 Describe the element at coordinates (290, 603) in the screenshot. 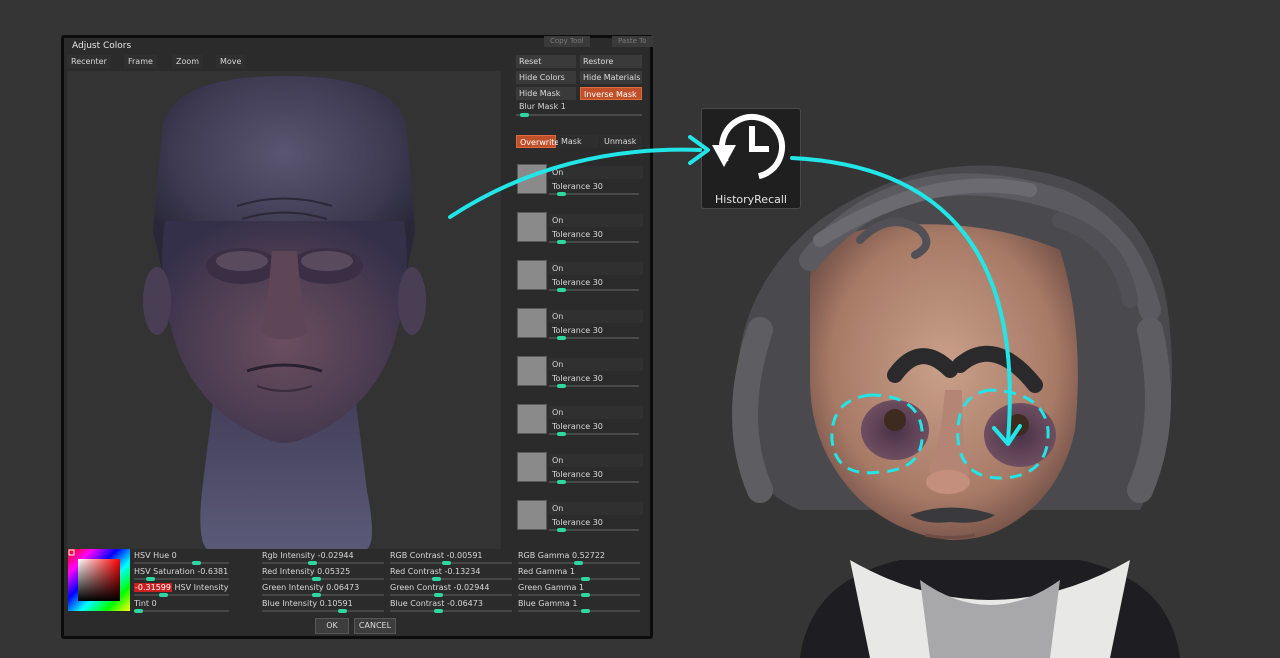

I see `param-label: Blue Intensity` at that location.